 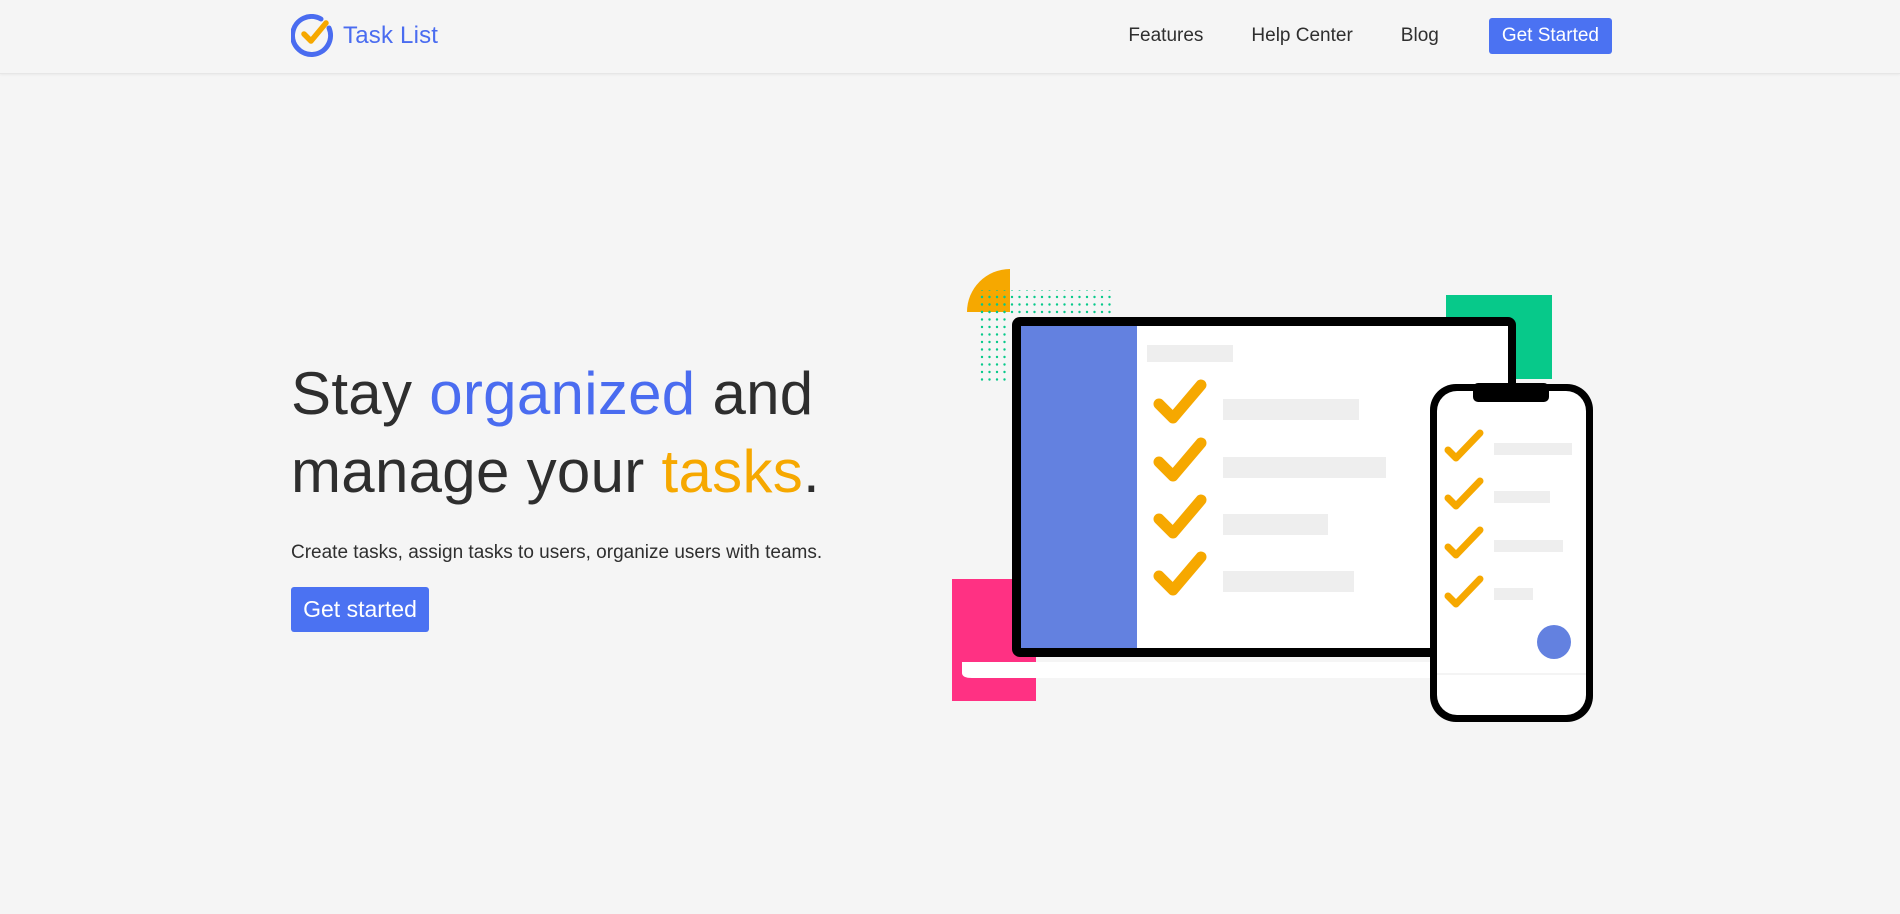 What do you see at coordinates (812, 471) in the screenshot?
I see `headline-part3: .` at bounding box center [812, 471].